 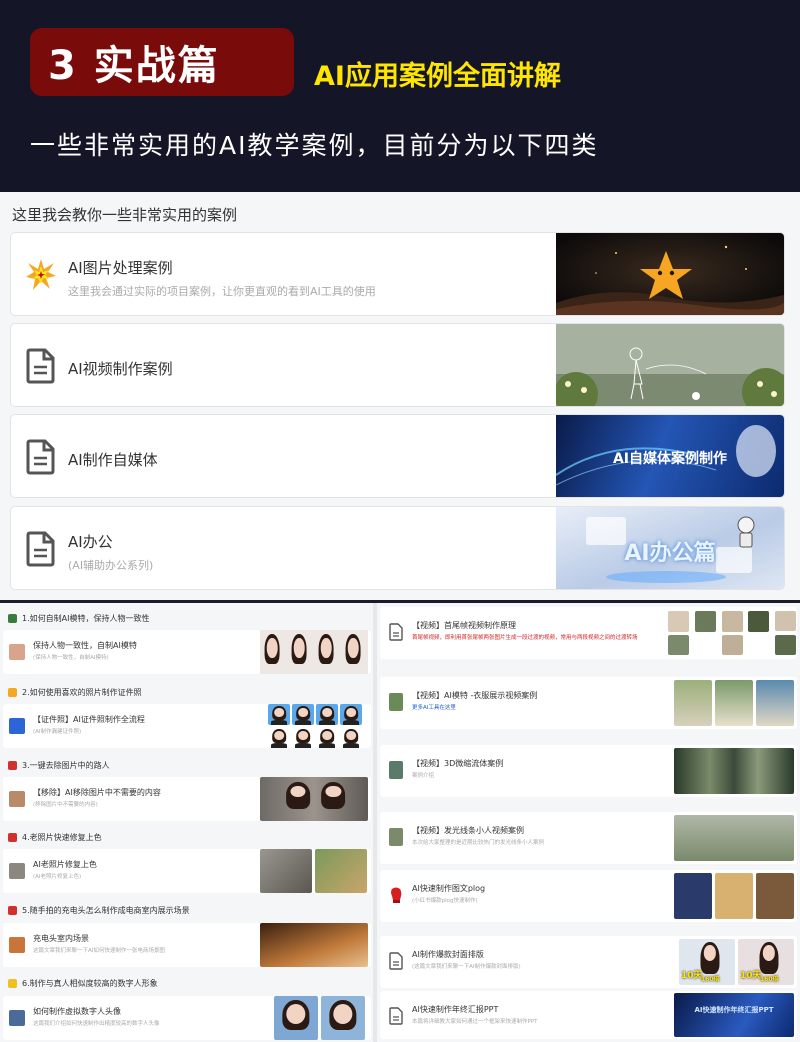 I want to click on case-card-glow-lines: 【视频】发光线条小人视频案例 本次给大家整理的是近期比较热门的发光线条小人案例, so click(x=588, y=838).